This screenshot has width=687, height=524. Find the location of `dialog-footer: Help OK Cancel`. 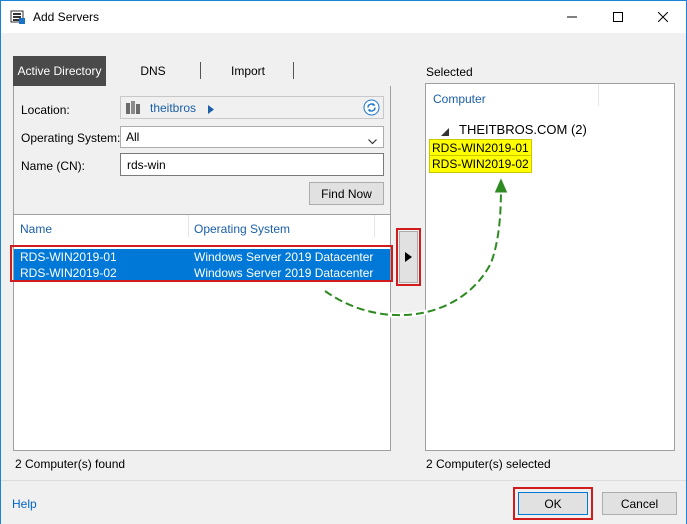

dialog-footer: Help OK Cancel is located at coordinates (343, 502).